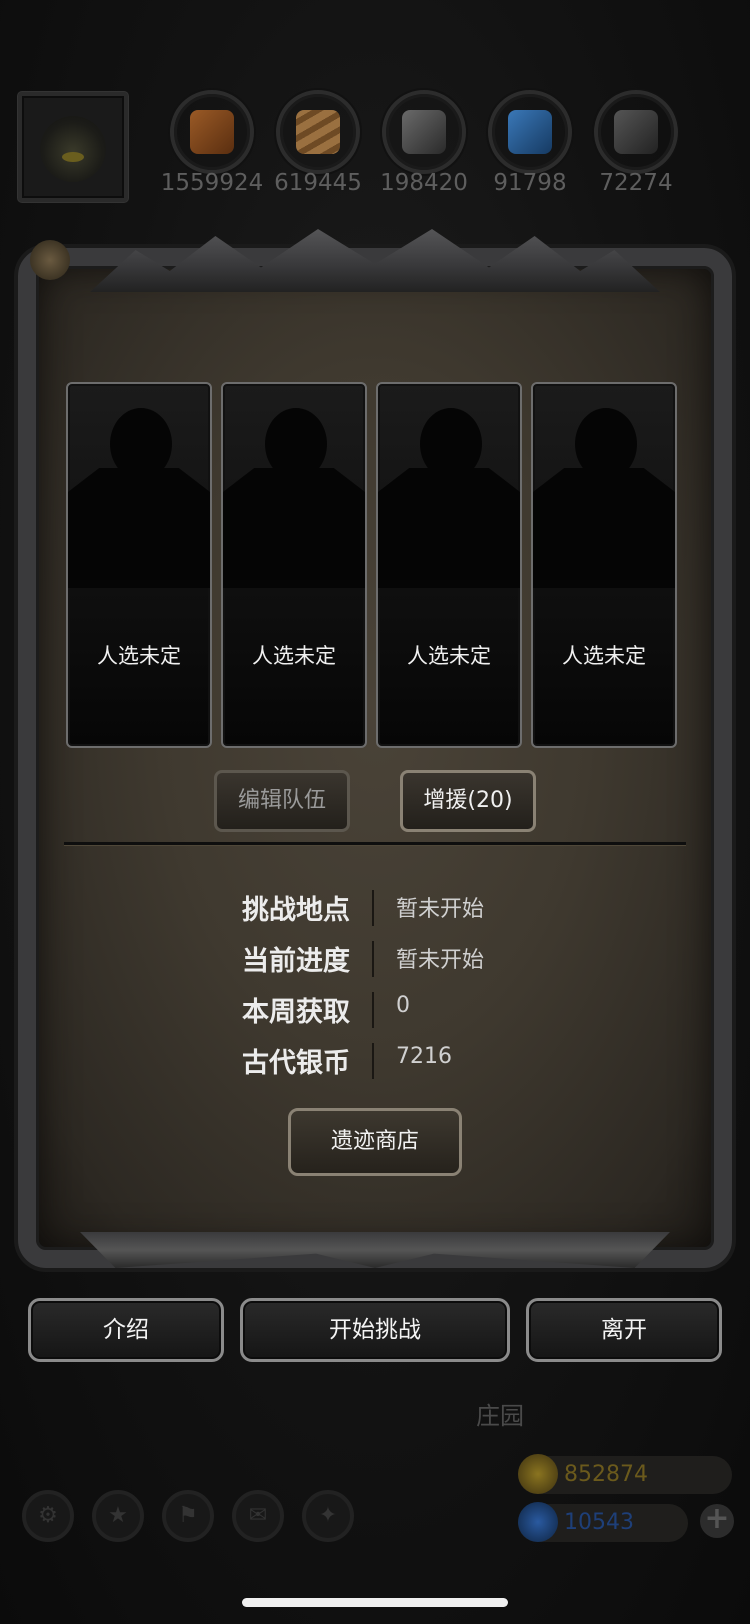 Image resolution: width=750 pixels, height=1624 pixels. I want to click on handshake-icon: ✦, so click(328, 1516).